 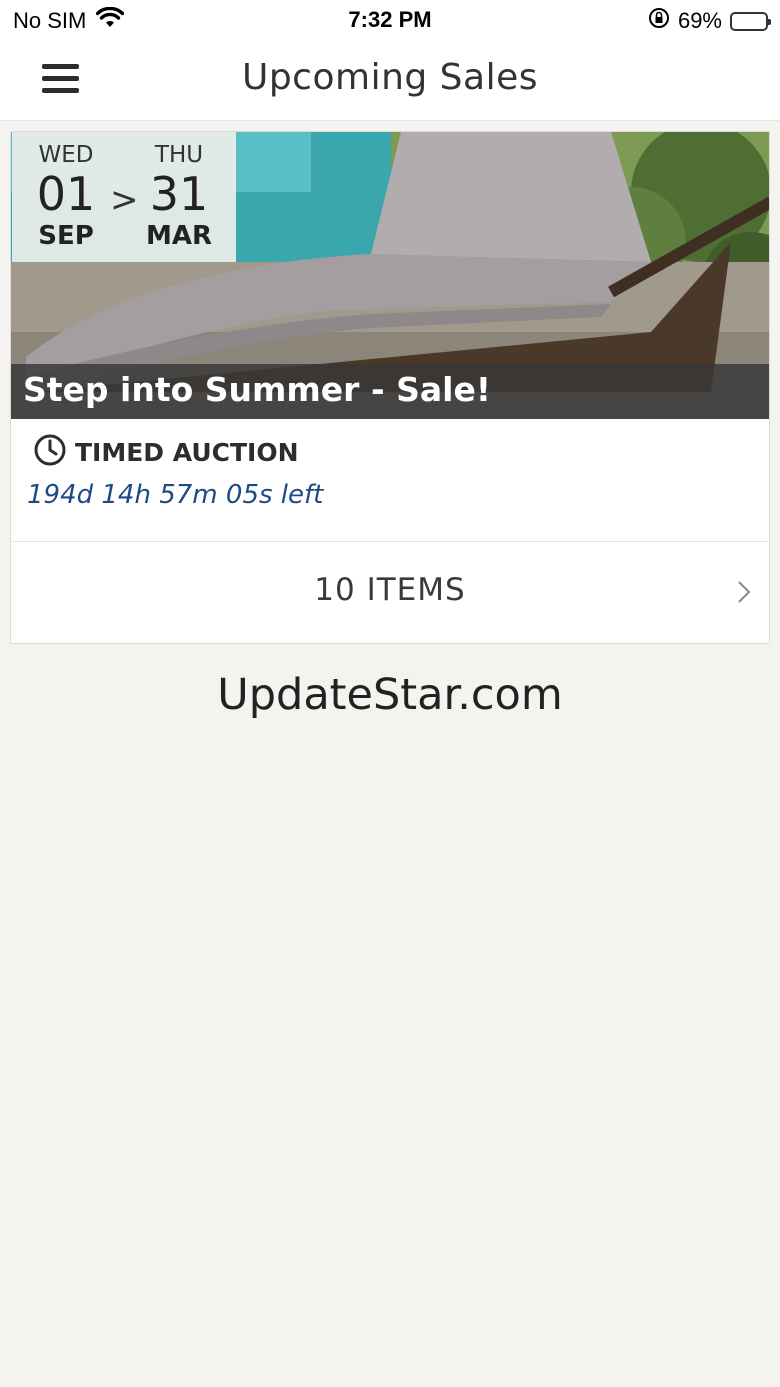 What do you see at coordinates (66, 236) in the screenshot?
I see `start-month: SEP` at bounding box center [66, 236].